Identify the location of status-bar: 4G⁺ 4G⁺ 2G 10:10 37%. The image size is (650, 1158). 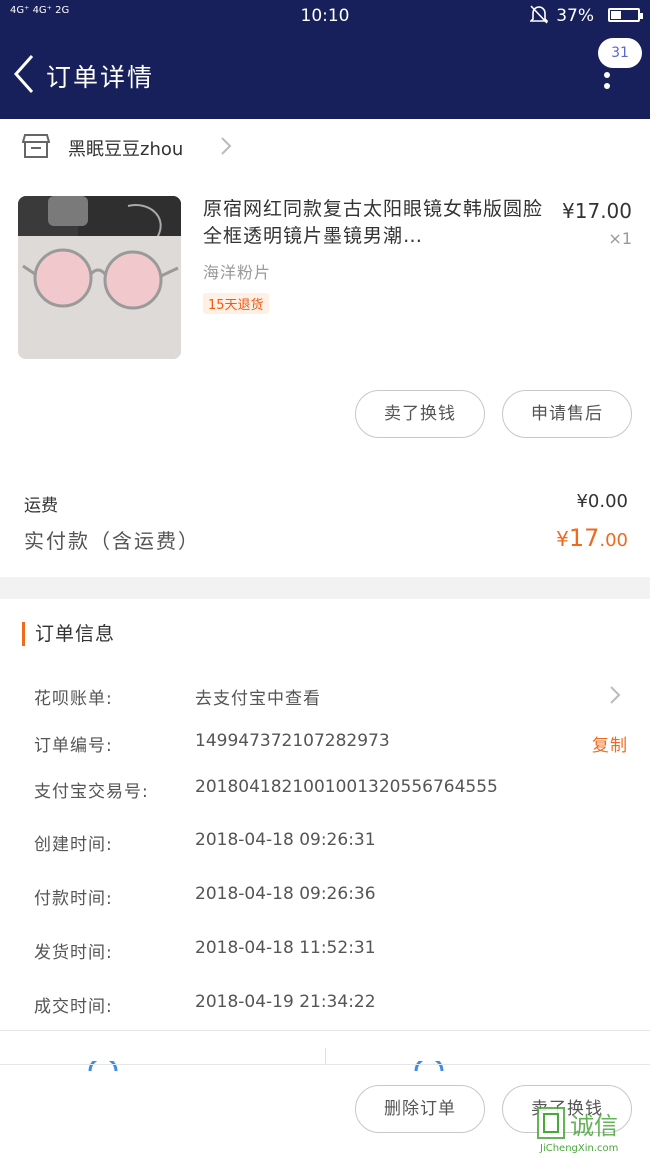
(325, 16).